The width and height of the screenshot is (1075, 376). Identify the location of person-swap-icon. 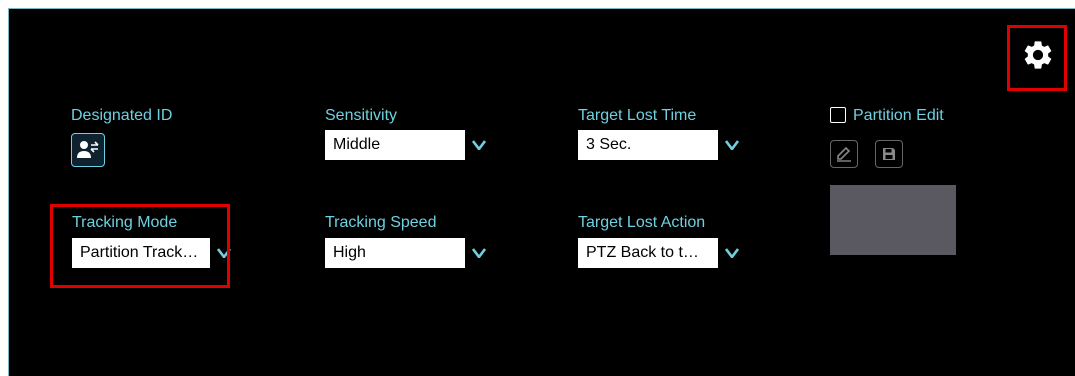
(88, 149).